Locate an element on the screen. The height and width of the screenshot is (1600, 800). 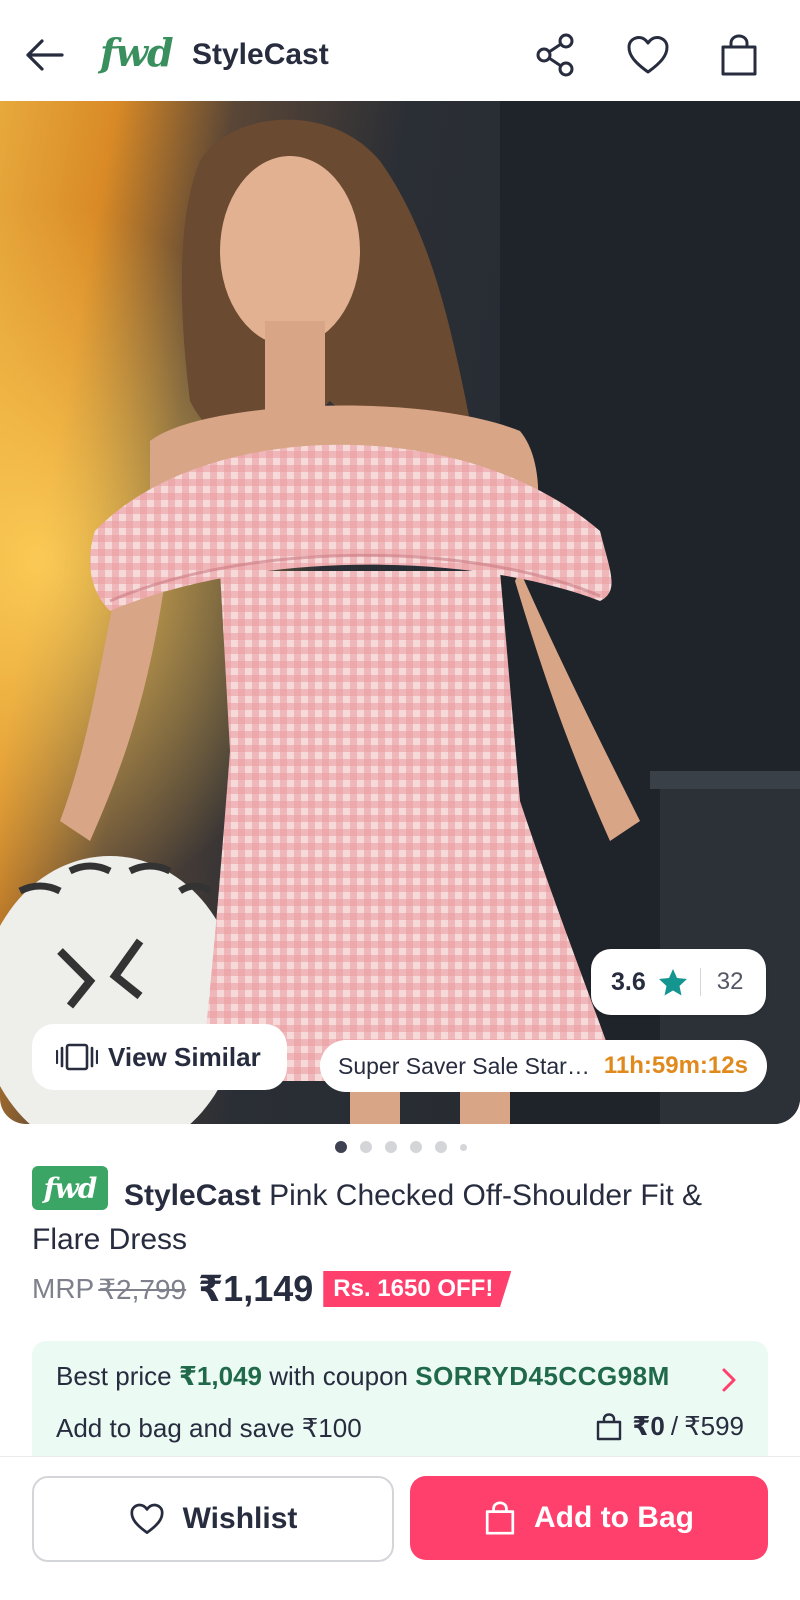
best-price-value: ₹1,049 is located at coordinates (220, 1376).